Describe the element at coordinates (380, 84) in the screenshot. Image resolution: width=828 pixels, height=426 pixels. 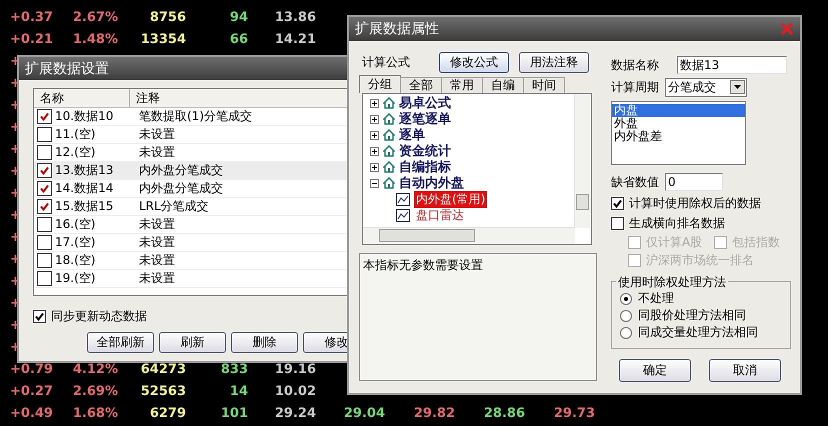
I see `tab: 分组` at that location.